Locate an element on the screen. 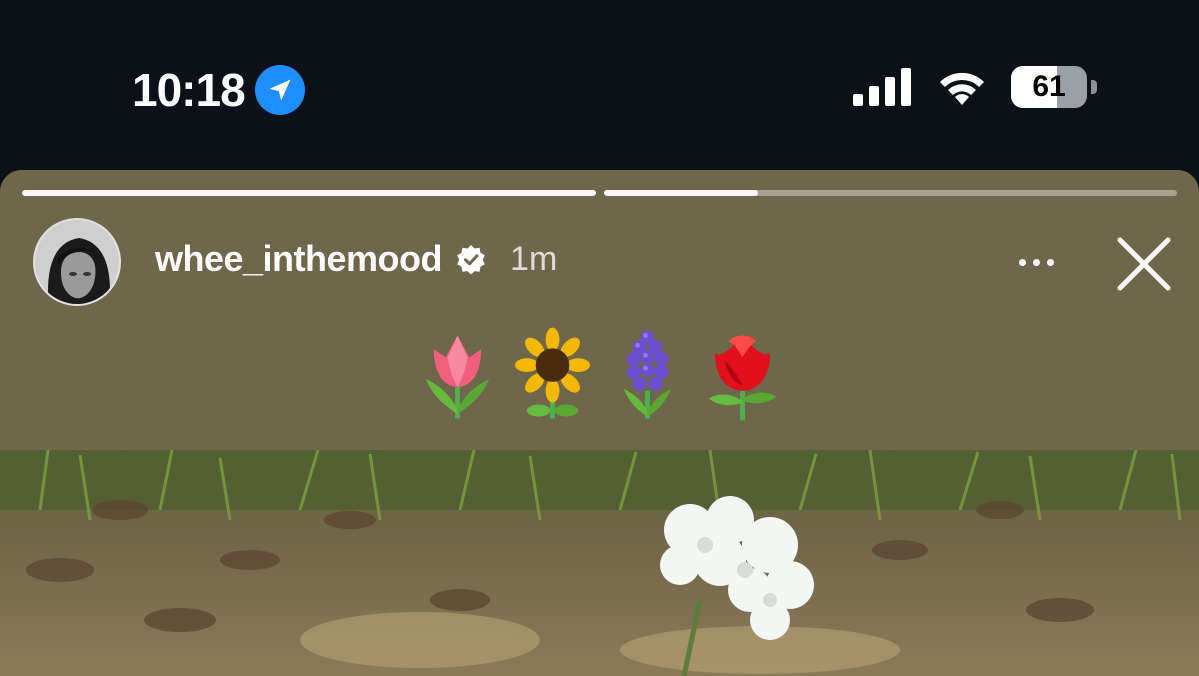 The image size is (1199, 676). status-time: 10:18 is located at coordinates (189, 90).